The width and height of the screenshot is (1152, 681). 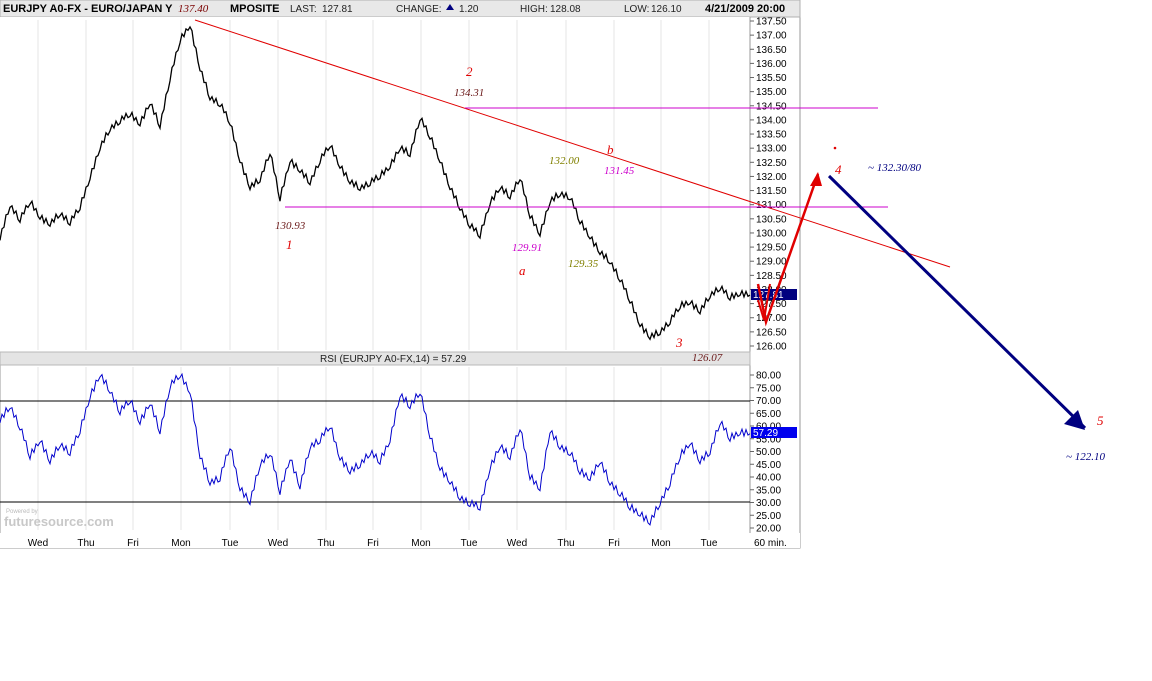 I want to click on rsi-tick-label: 20.00, so click(x=768, y=529).